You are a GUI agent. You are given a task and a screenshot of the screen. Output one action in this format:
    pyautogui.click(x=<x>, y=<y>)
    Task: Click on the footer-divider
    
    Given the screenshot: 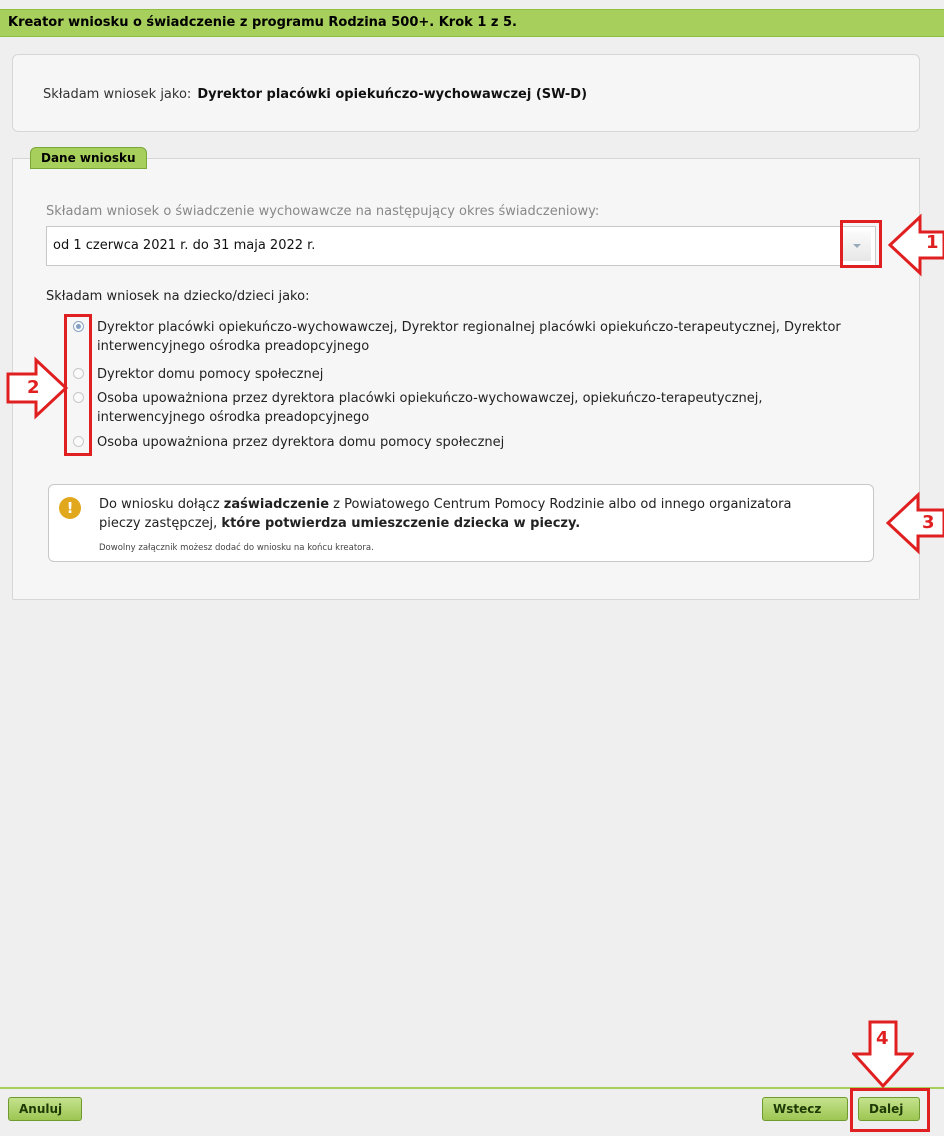 What is the action you would take?
    pyautogui.click(x=472, y=1088)
    